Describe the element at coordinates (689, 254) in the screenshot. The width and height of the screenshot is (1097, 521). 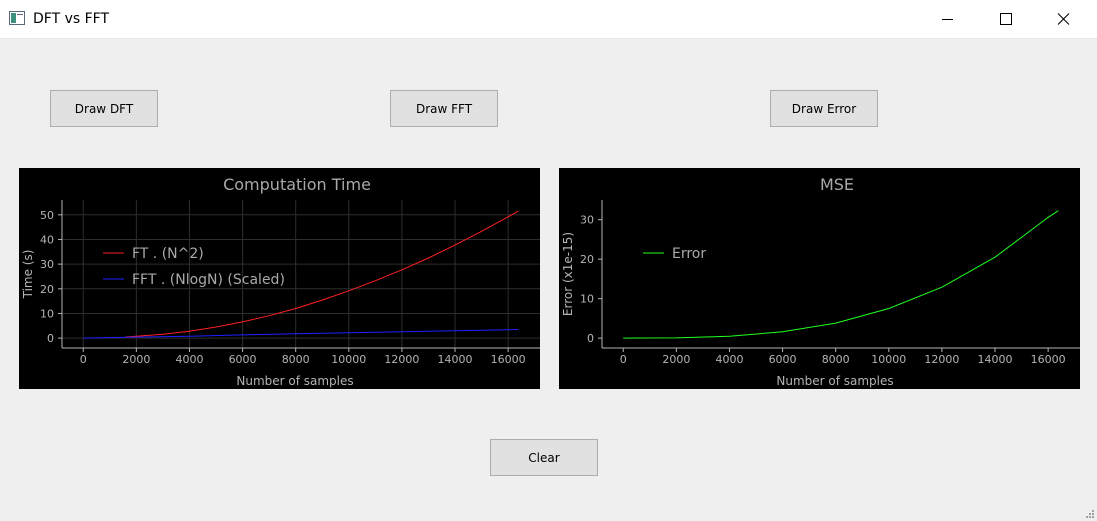
I see `legend-label: Error` at that location.